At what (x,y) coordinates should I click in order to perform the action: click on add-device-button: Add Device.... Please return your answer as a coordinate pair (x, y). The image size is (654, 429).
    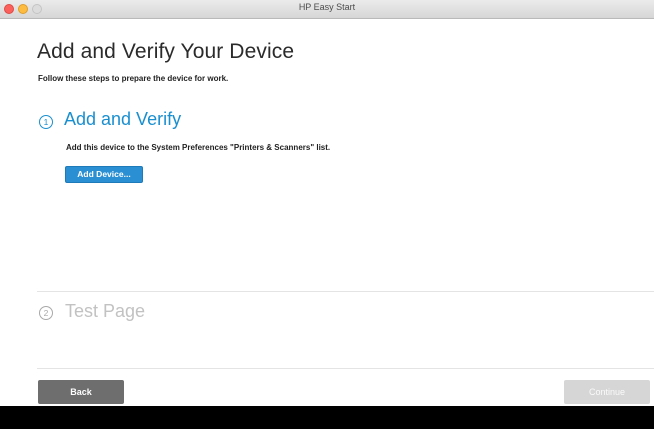
    Looking at the image, I should click on (104, 174).